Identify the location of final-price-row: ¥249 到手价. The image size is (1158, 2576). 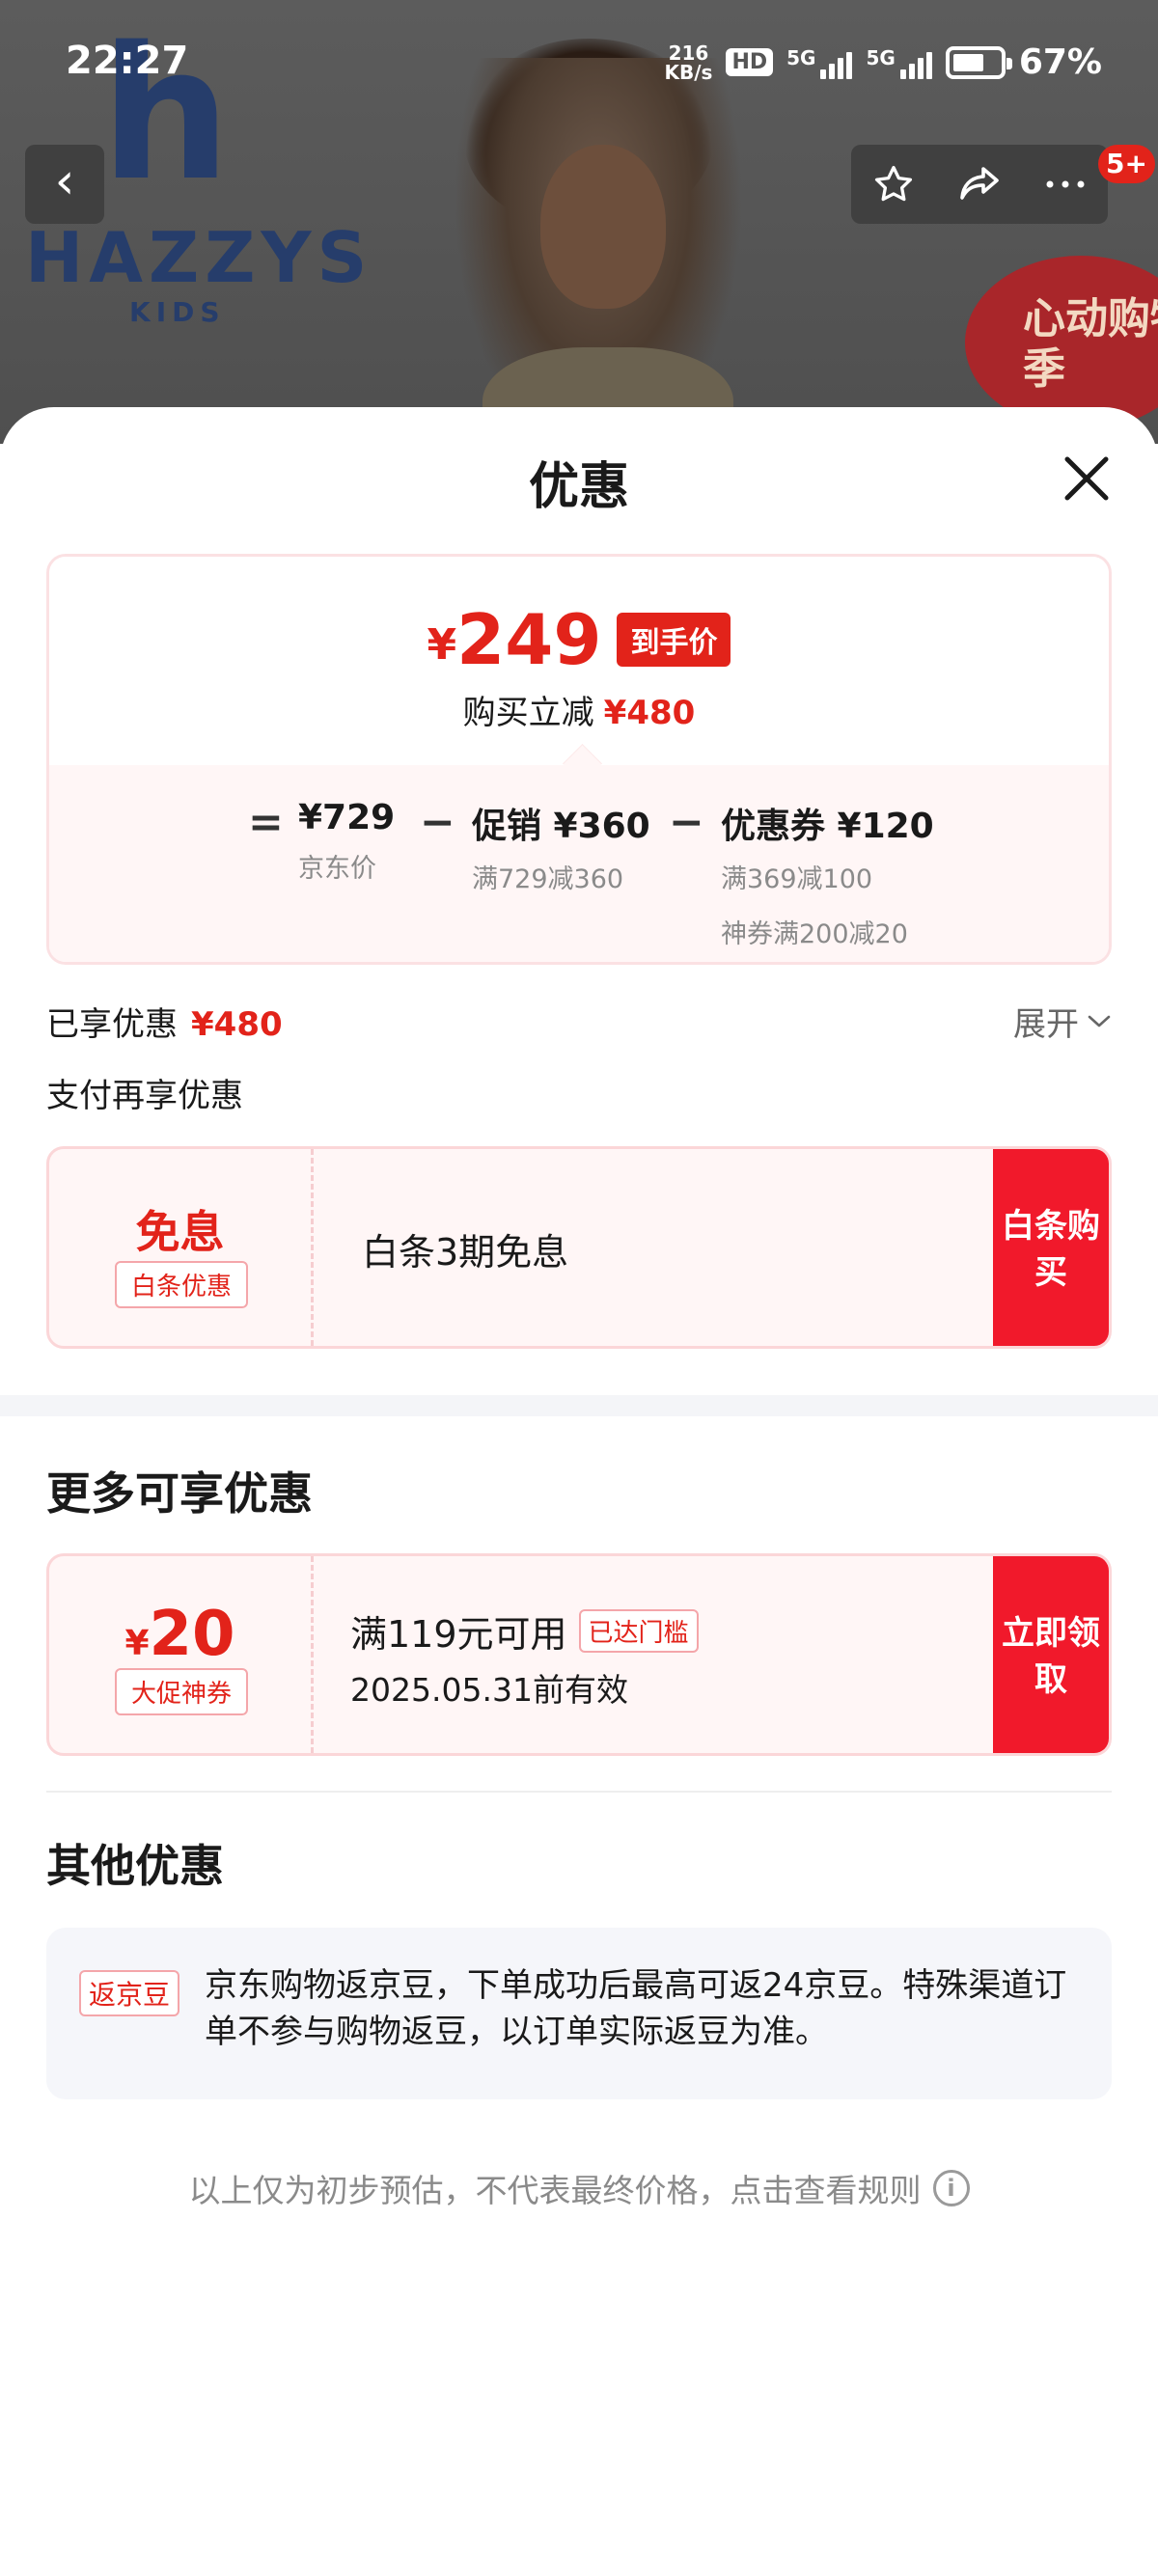
(579, 639).